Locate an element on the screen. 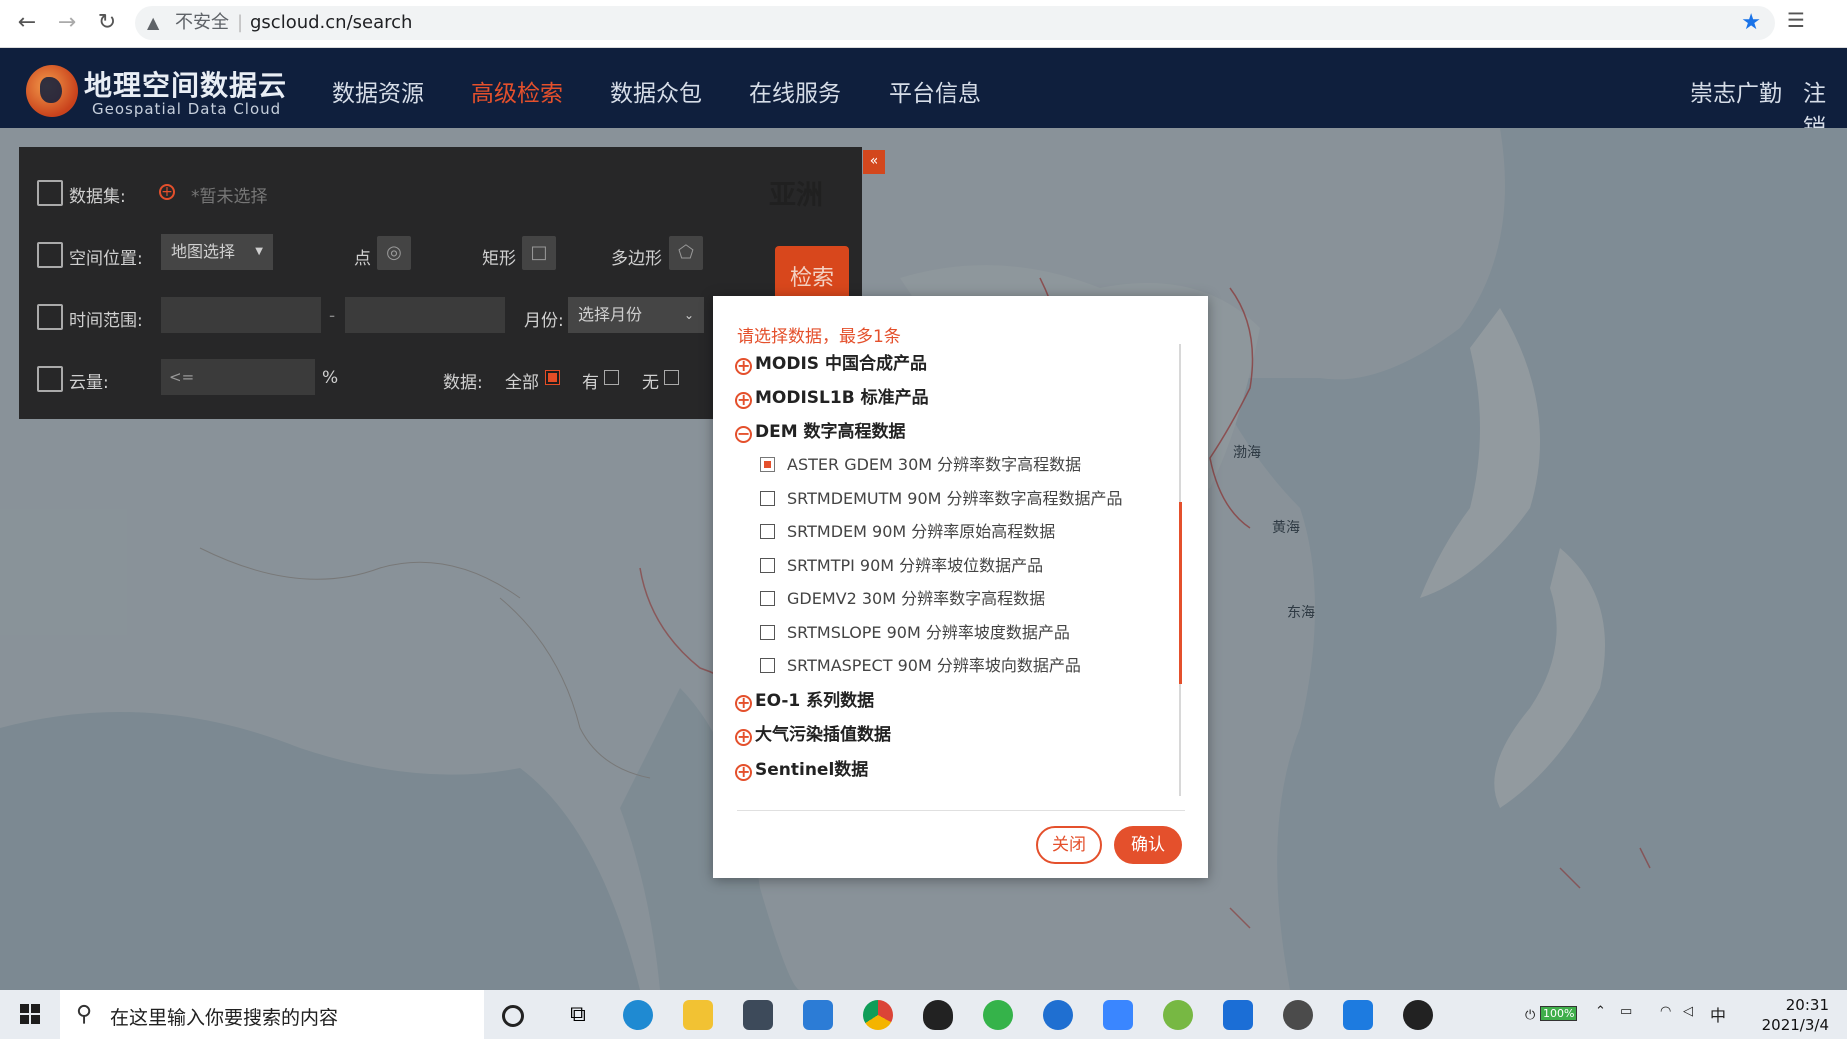 The width and height of the screenshot is (1847, 1039). browser-toolbar: ← → ↻ ▲ 不安全 | gscloud.cn/search ★ ☰ is located at coordinates (923, 24).